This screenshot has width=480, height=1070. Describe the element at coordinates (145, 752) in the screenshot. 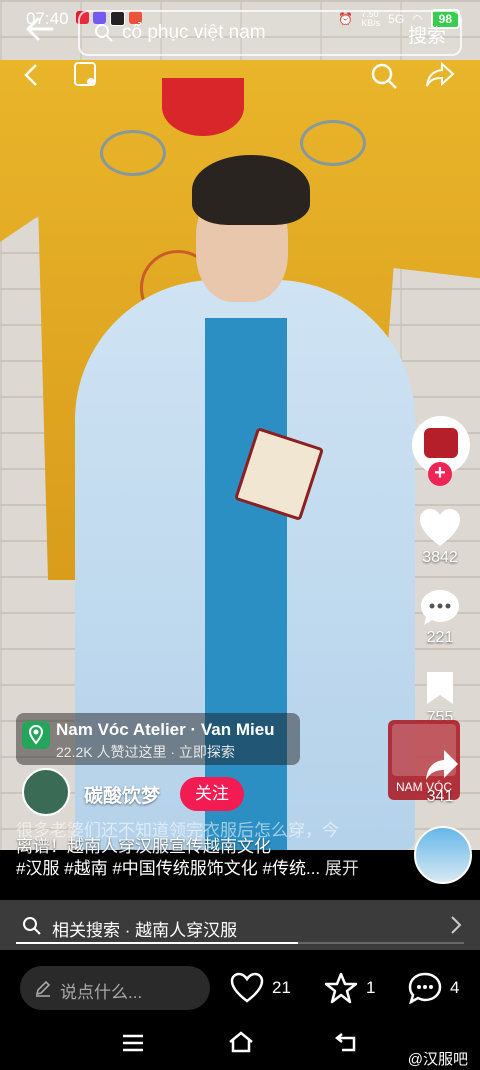

I see `location-subtitle: 22.2K 人赞过这里 · 立即探索` at that location.